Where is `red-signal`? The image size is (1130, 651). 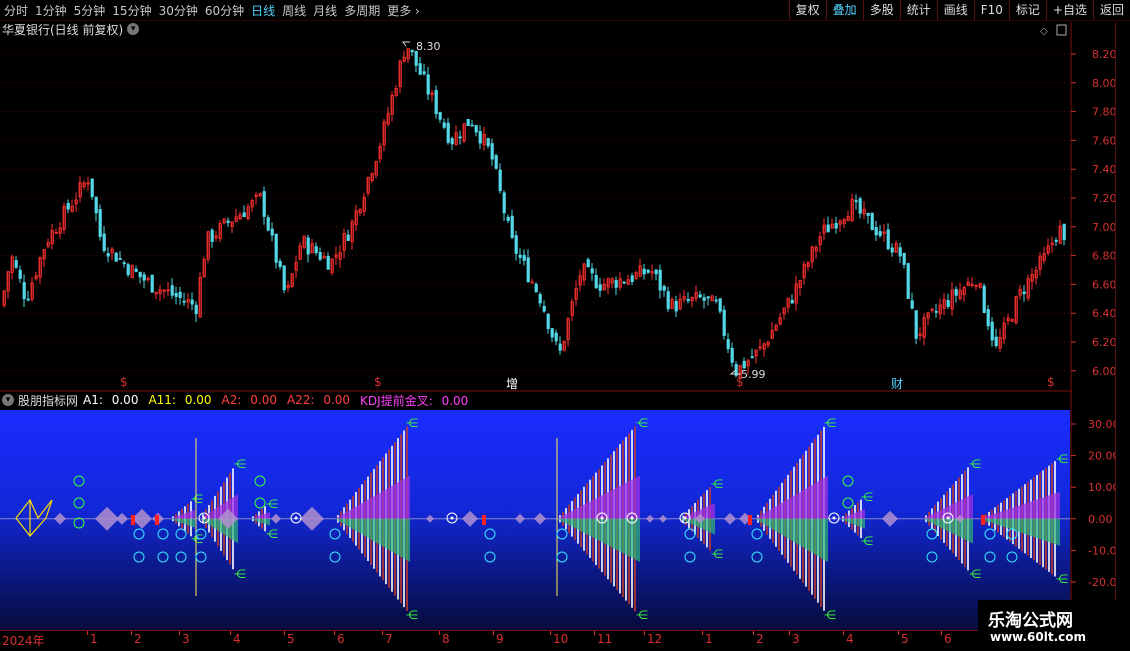 red-signal is located at coordinates (133, 520).